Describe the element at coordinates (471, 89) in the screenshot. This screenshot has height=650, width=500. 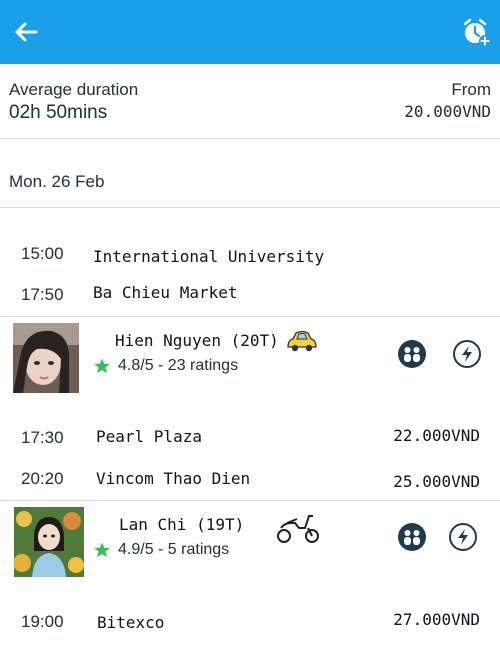
I see `price-from-label: From` at that location.